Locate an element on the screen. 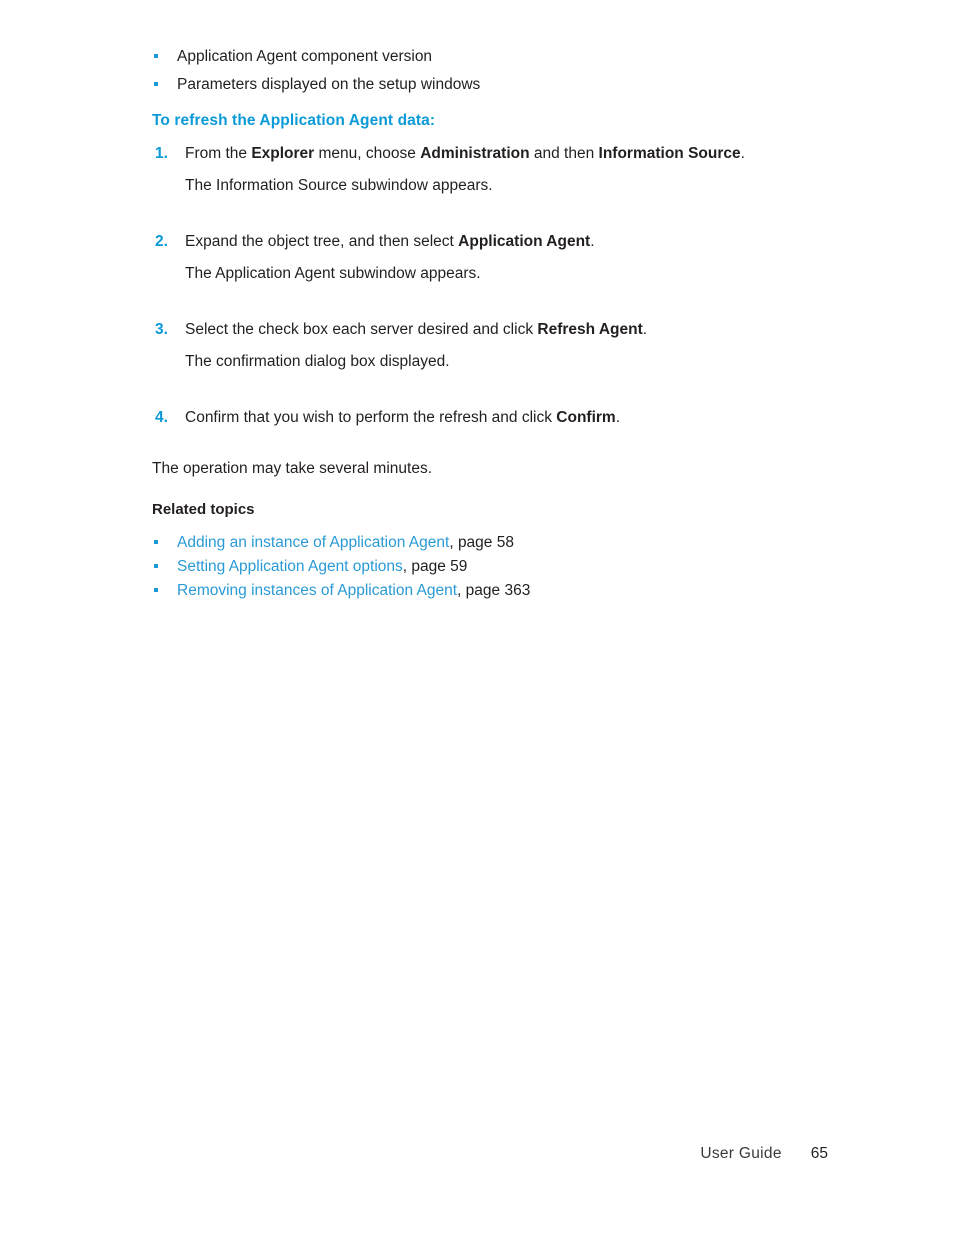 The height and width of the screenshot is (1235, 954). list-item: Application Agent component version is located at coordinates (492, 57).